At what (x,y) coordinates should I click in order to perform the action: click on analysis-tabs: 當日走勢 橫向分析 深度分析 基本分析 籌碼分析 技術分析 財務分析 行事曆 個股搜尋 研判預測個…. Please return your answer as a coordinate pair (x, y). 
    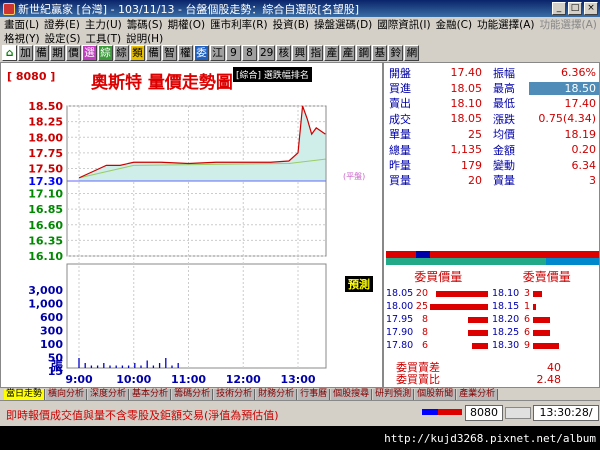
    Looking at the image, I should click on (300, 394).